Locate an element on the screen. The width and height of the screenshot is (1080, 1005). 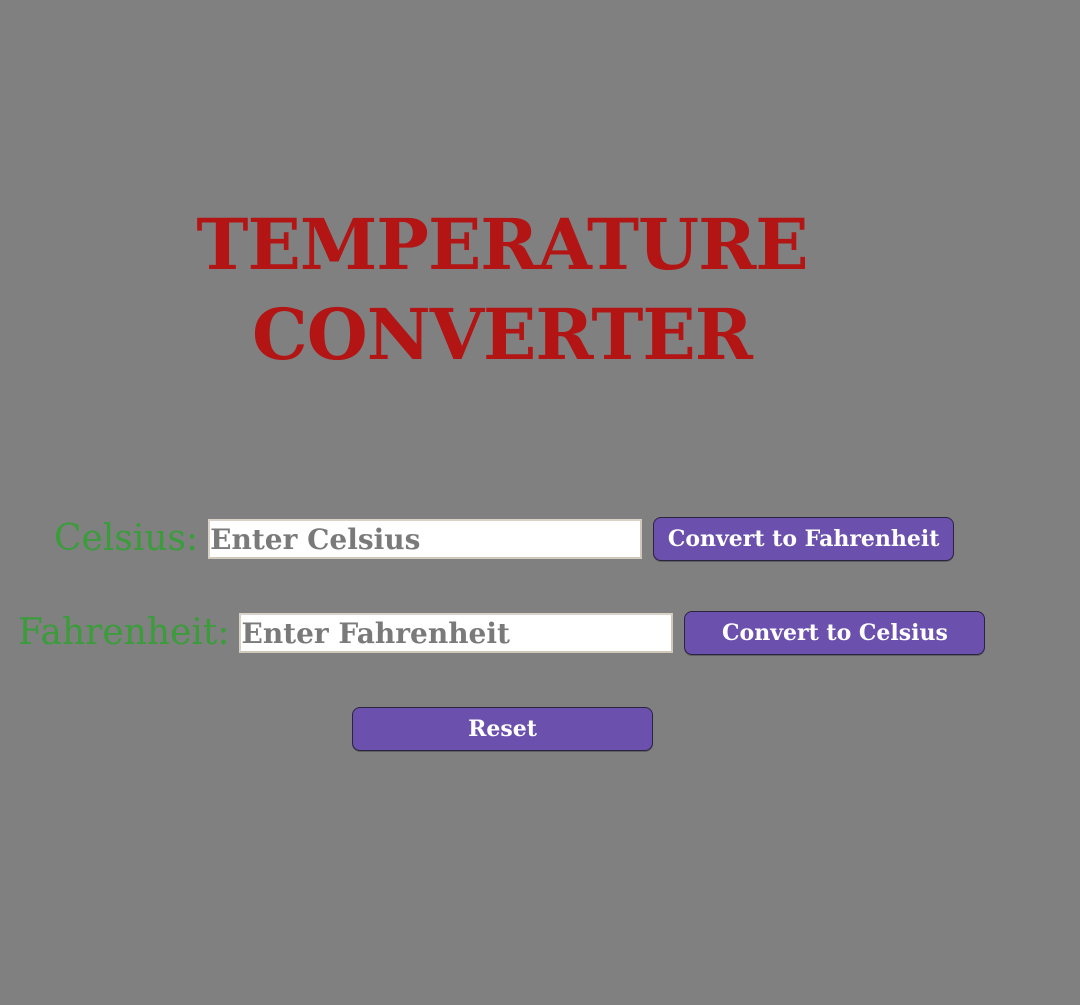
page-title-line-1: TEMPERATURE is located at coordinates (502, 244).